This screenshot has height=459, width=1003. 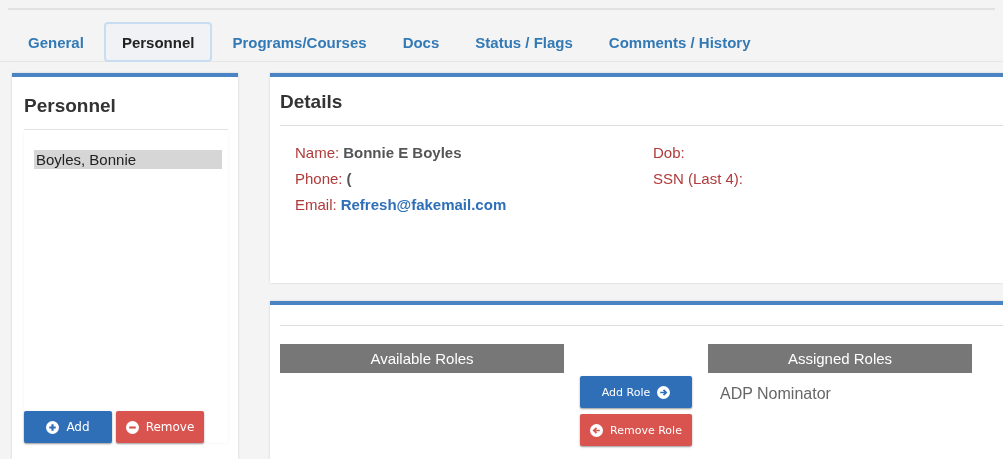 What do you see at coordinates (636, 430) in the screenshot?
I see `remove-role-button: Remove Role` at bounding box center [636, 430].